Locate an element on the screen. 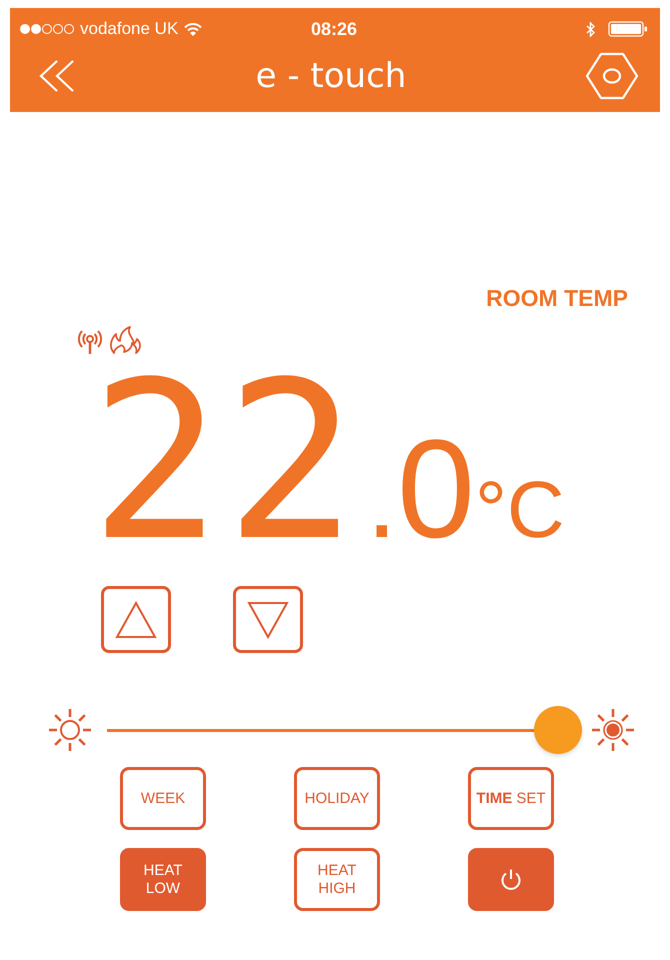  increase-button is located at coordinates (136, 619).